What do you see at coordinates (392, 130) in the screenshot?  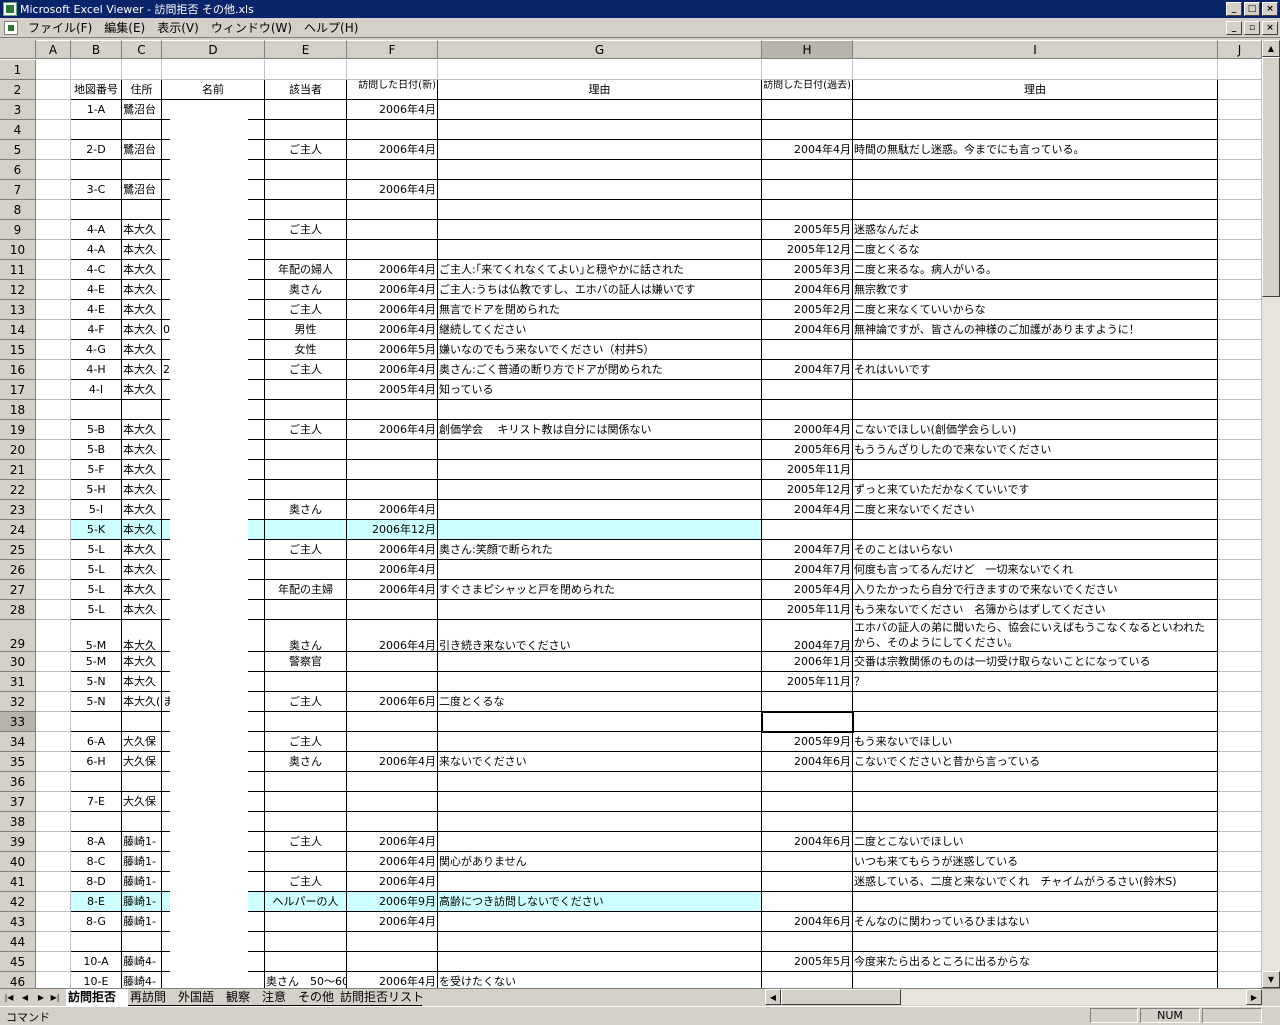 I see `cell-f4` at bounding box center [392, 130].